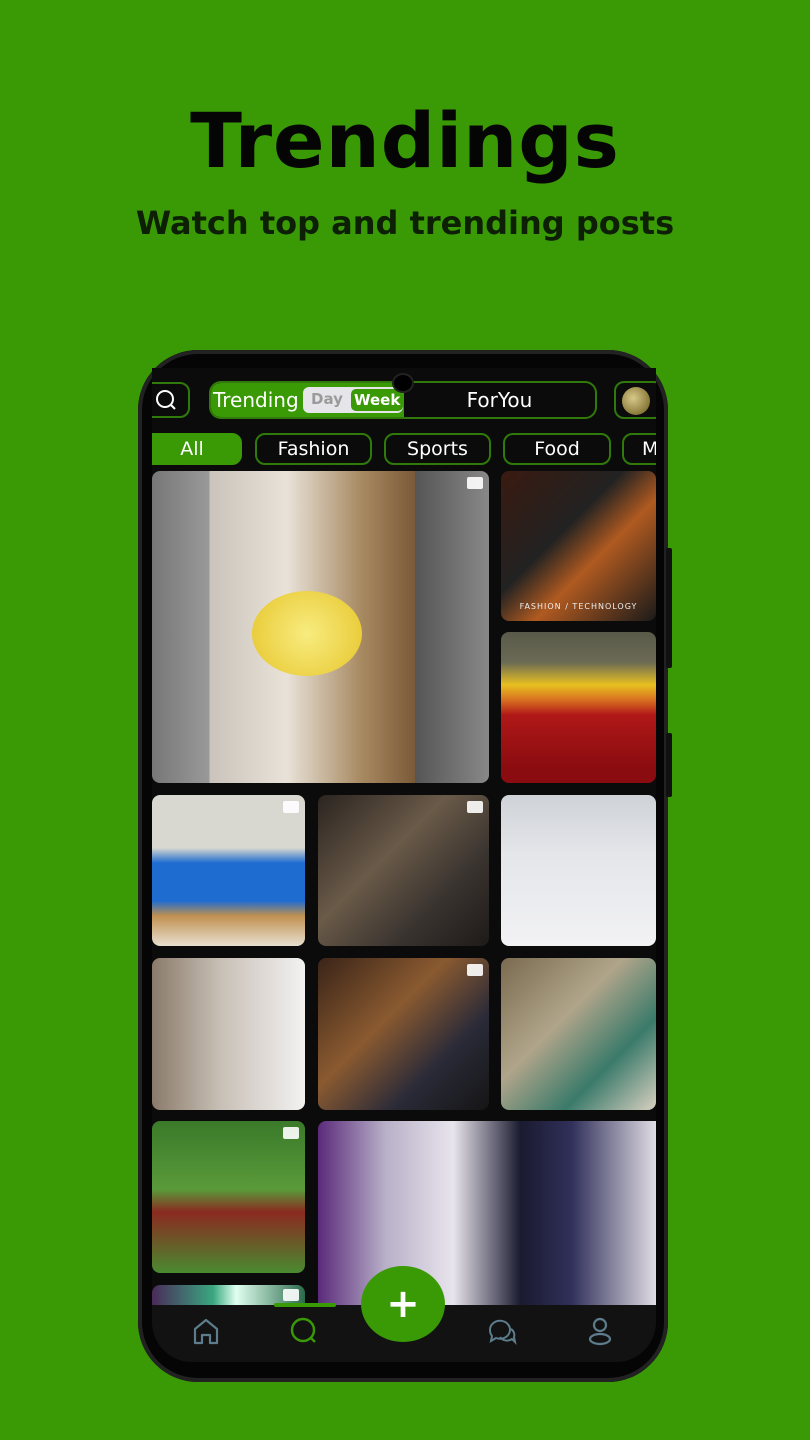  I want to click on chip-sports: Sports, so click(437, 449).